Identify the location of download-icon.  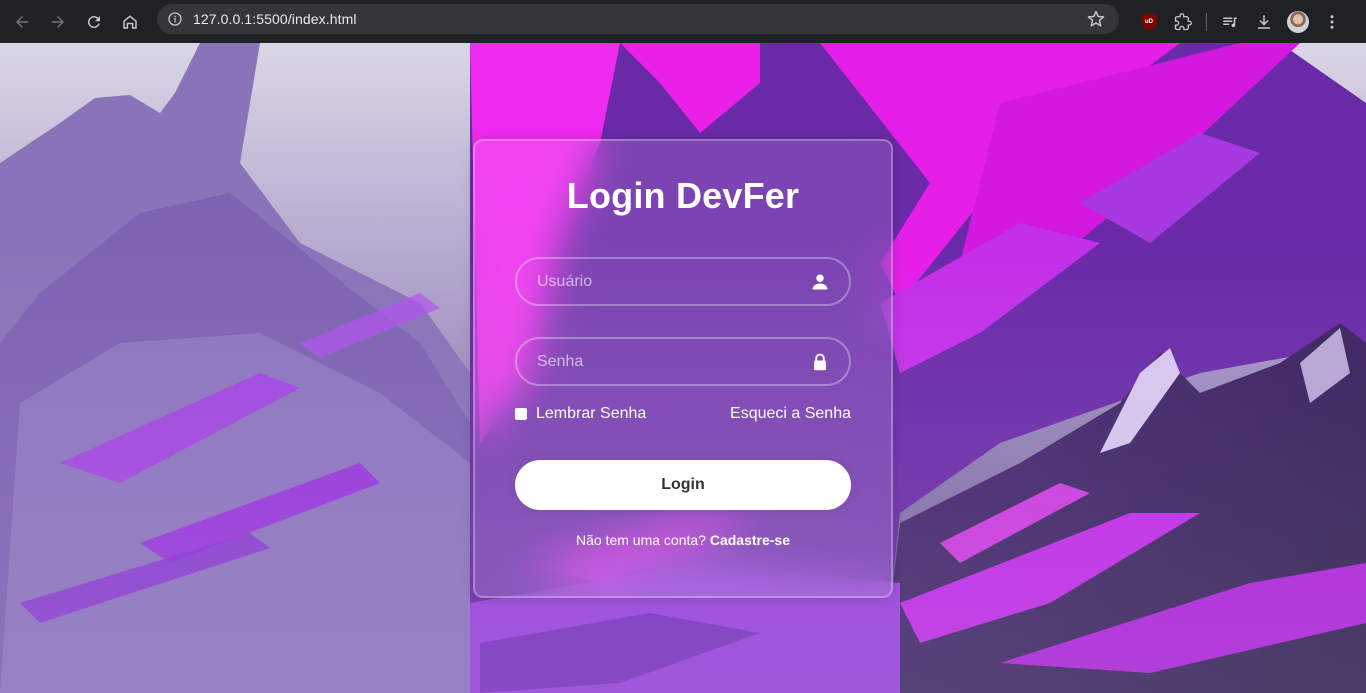
(1264, 21).